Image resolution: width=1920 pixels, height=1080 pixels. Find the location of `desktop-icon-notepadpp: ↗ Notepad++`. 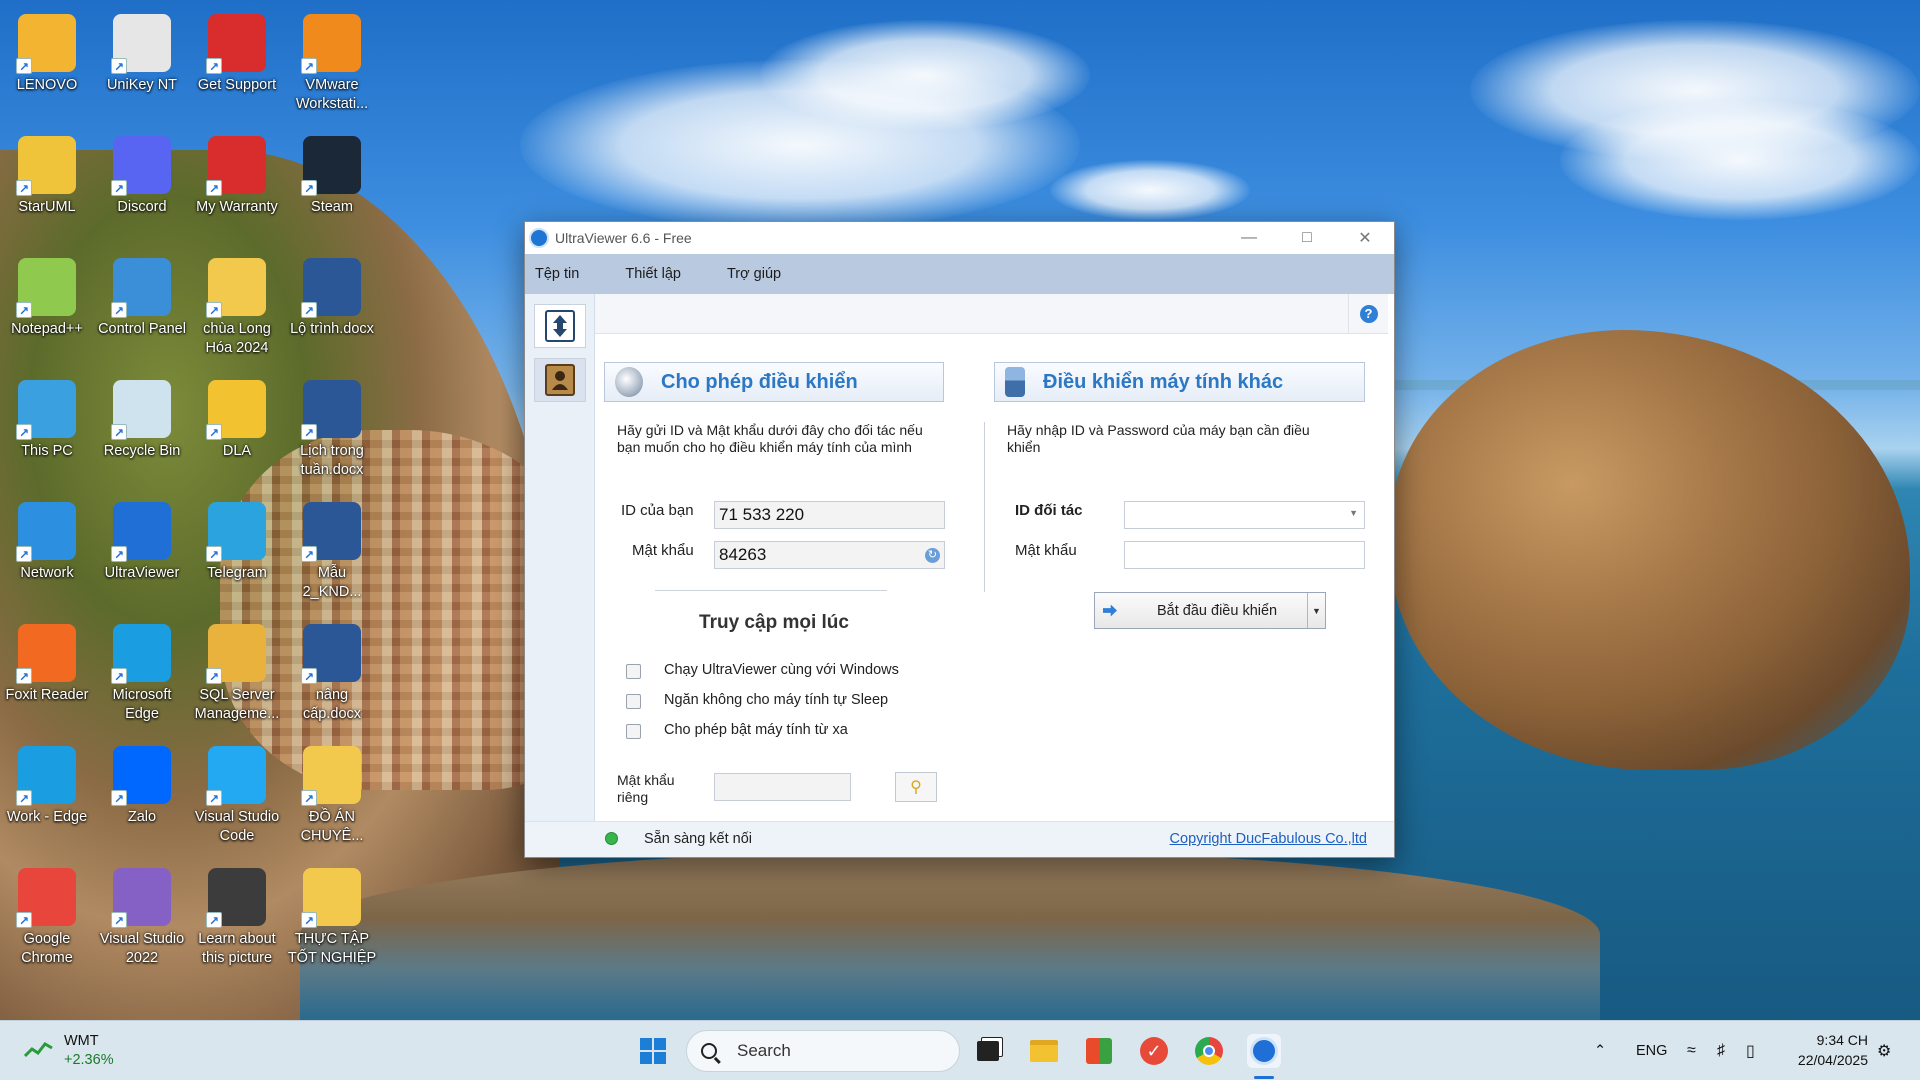

desktop-icon-notepadpp: ↗ Notepad++ is located at coordinates (47, 302).